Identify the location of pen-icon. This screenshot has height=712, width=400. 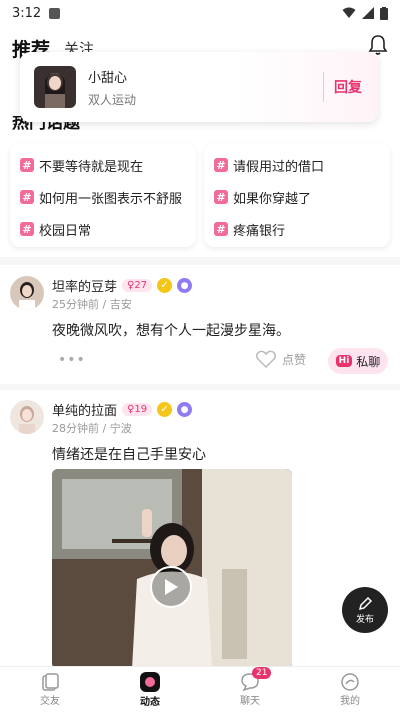
(365, 603).